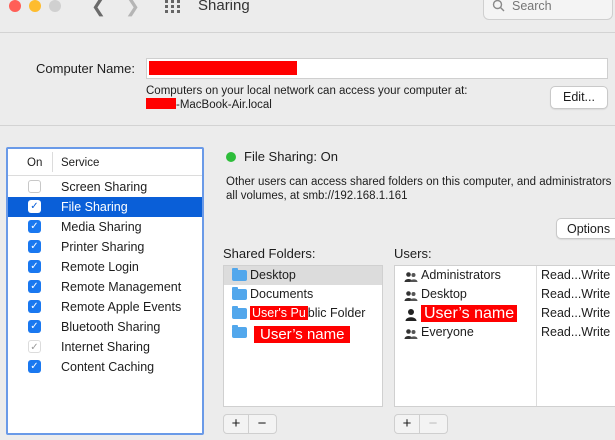 This screenshot has height=440, width=615. I want to click on search-input, so click(560, 7).